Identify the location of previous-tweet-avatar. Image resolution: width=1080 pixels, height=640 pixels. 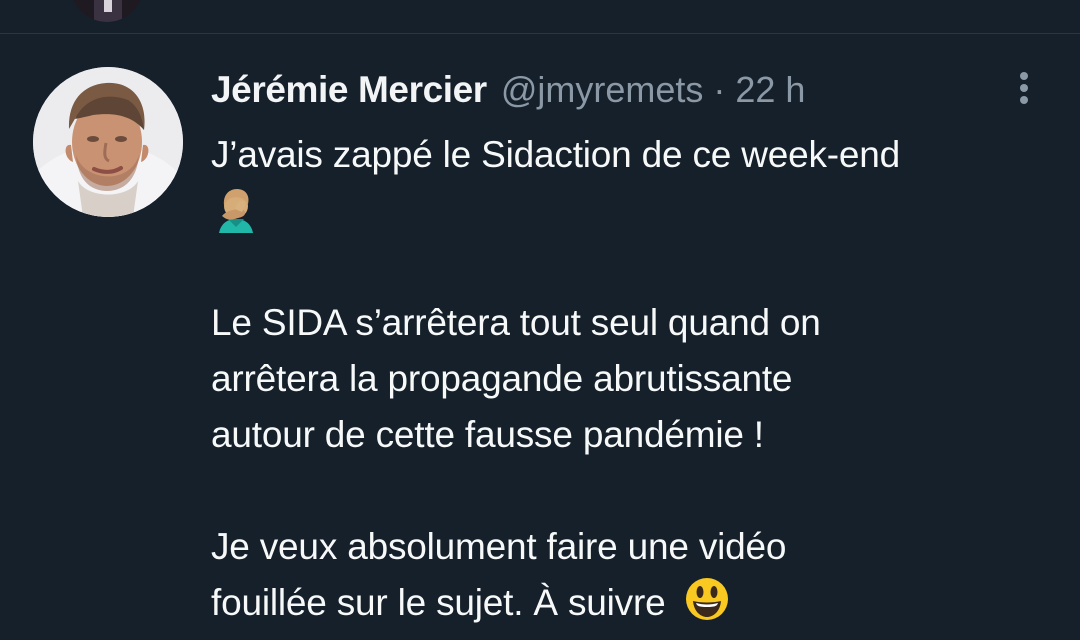
(107, 11).